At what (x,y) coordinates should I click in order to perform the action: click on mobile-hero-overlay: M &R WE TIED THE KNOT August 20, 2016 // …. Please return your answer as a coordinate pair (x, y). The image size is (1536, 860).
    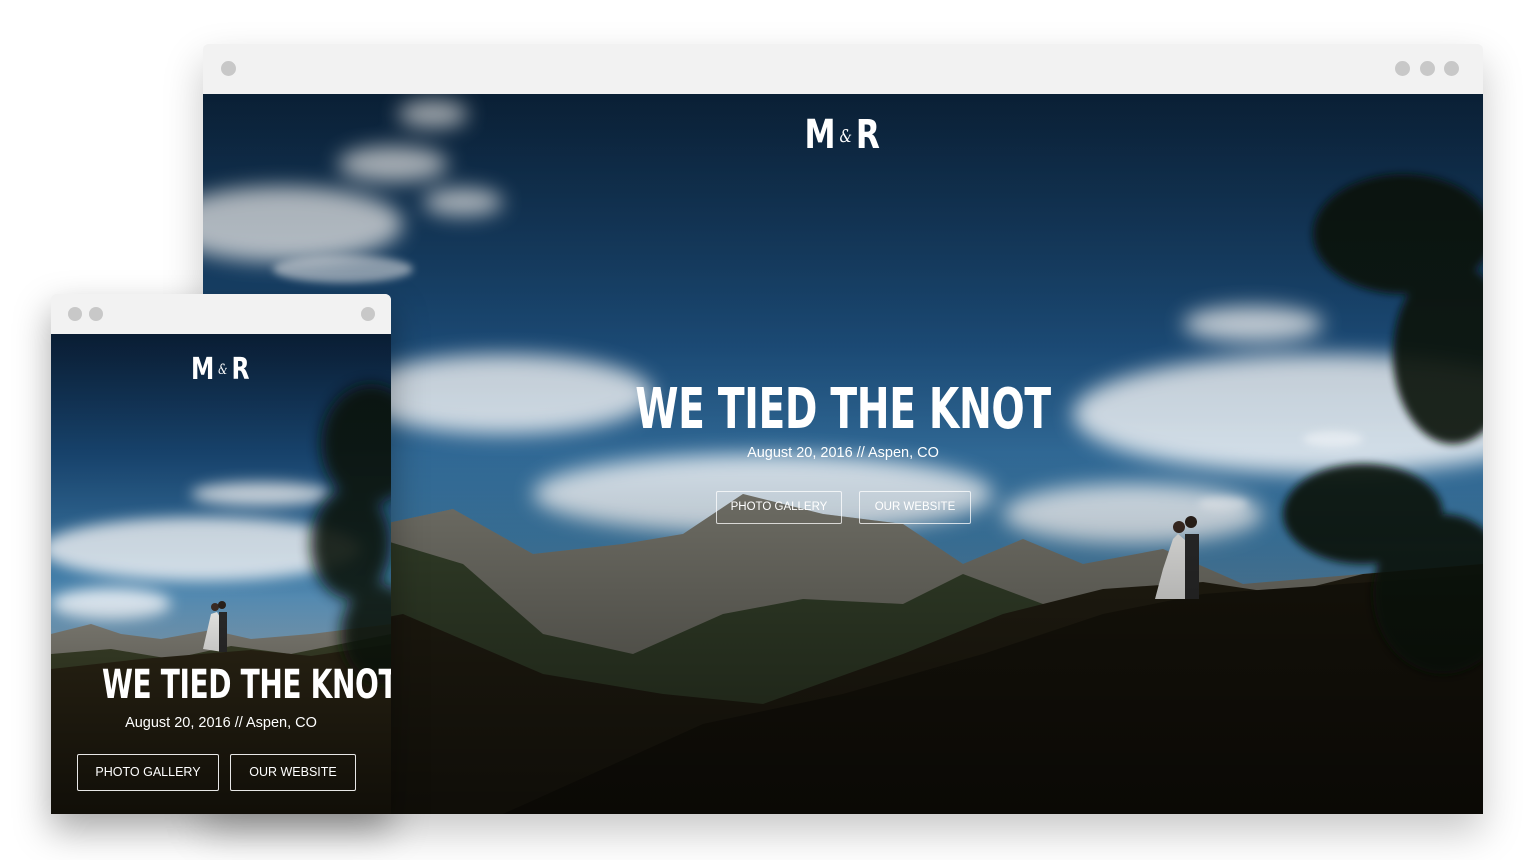
    Looking at the image, I should click on (221, 574).